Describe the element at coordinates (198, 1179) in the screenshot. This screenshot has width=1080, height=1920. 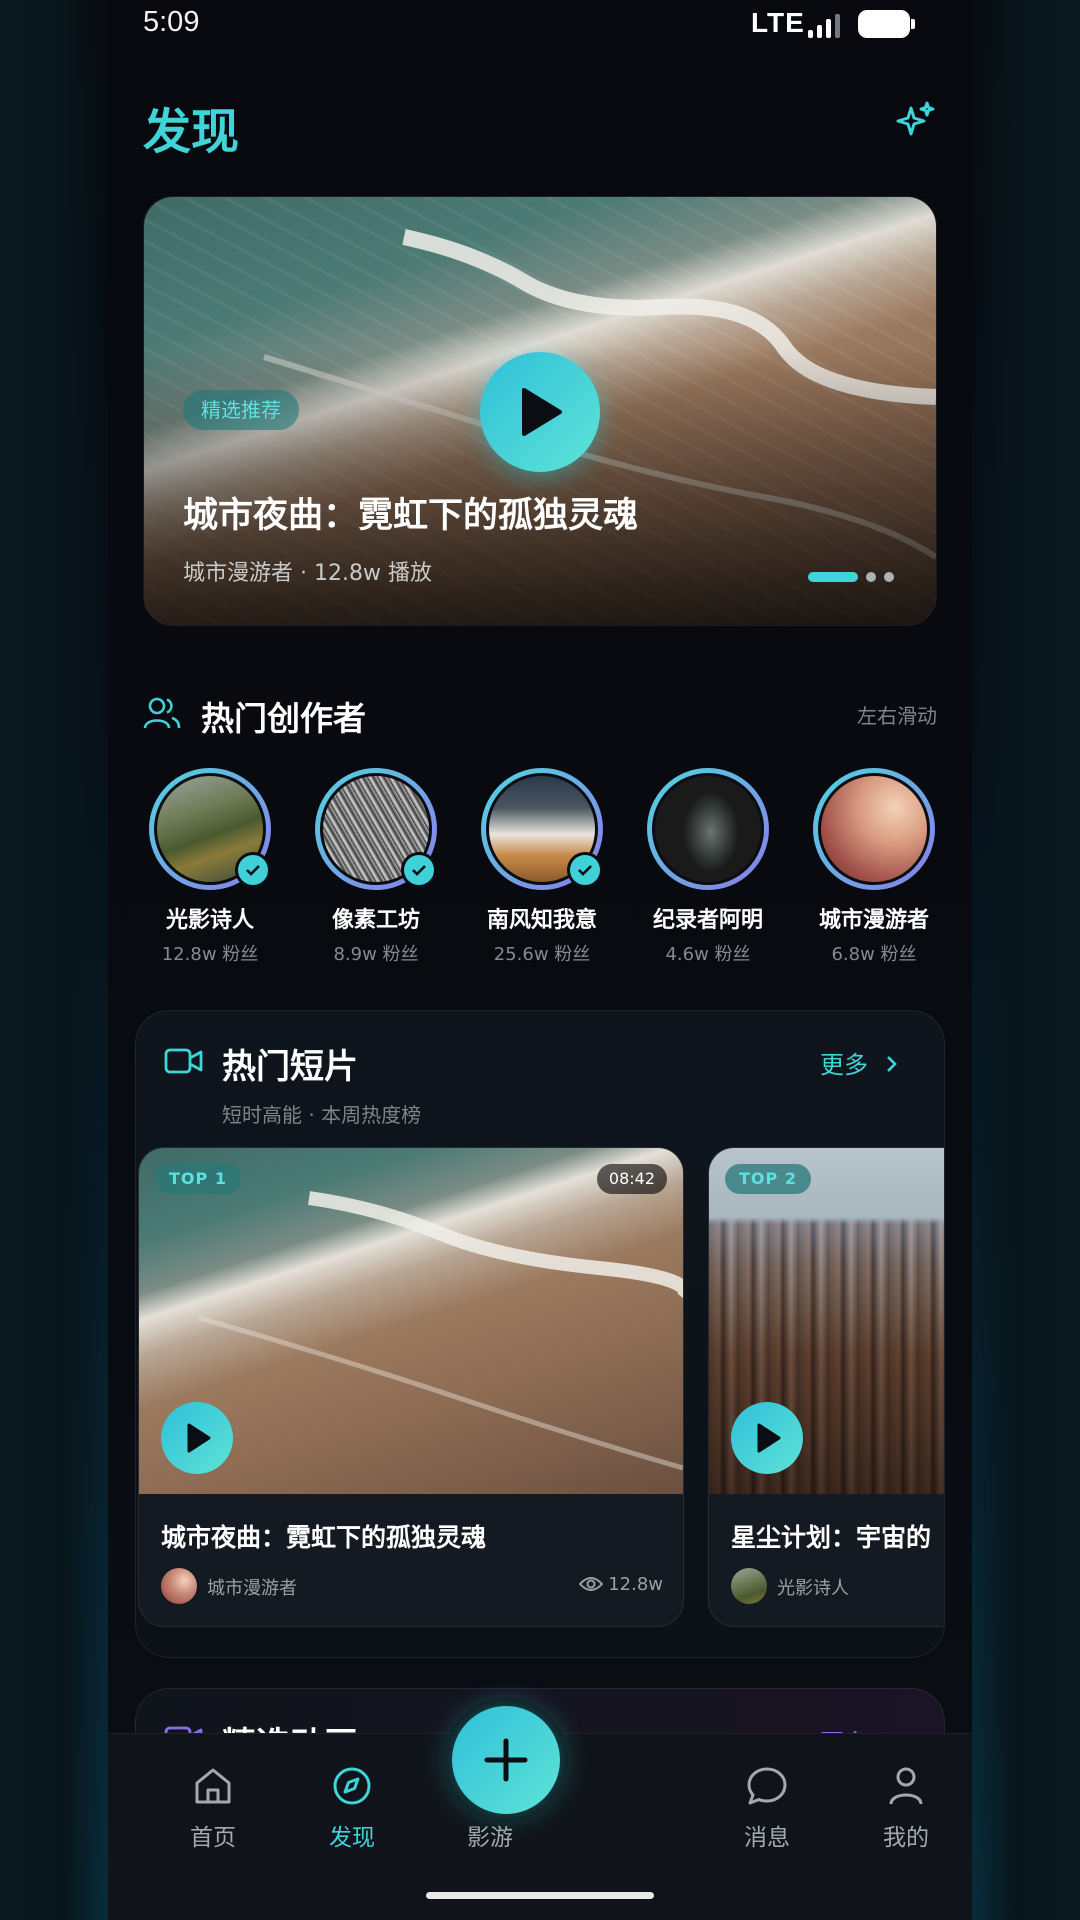
I see `rank-badge: TOP 1` at that location.